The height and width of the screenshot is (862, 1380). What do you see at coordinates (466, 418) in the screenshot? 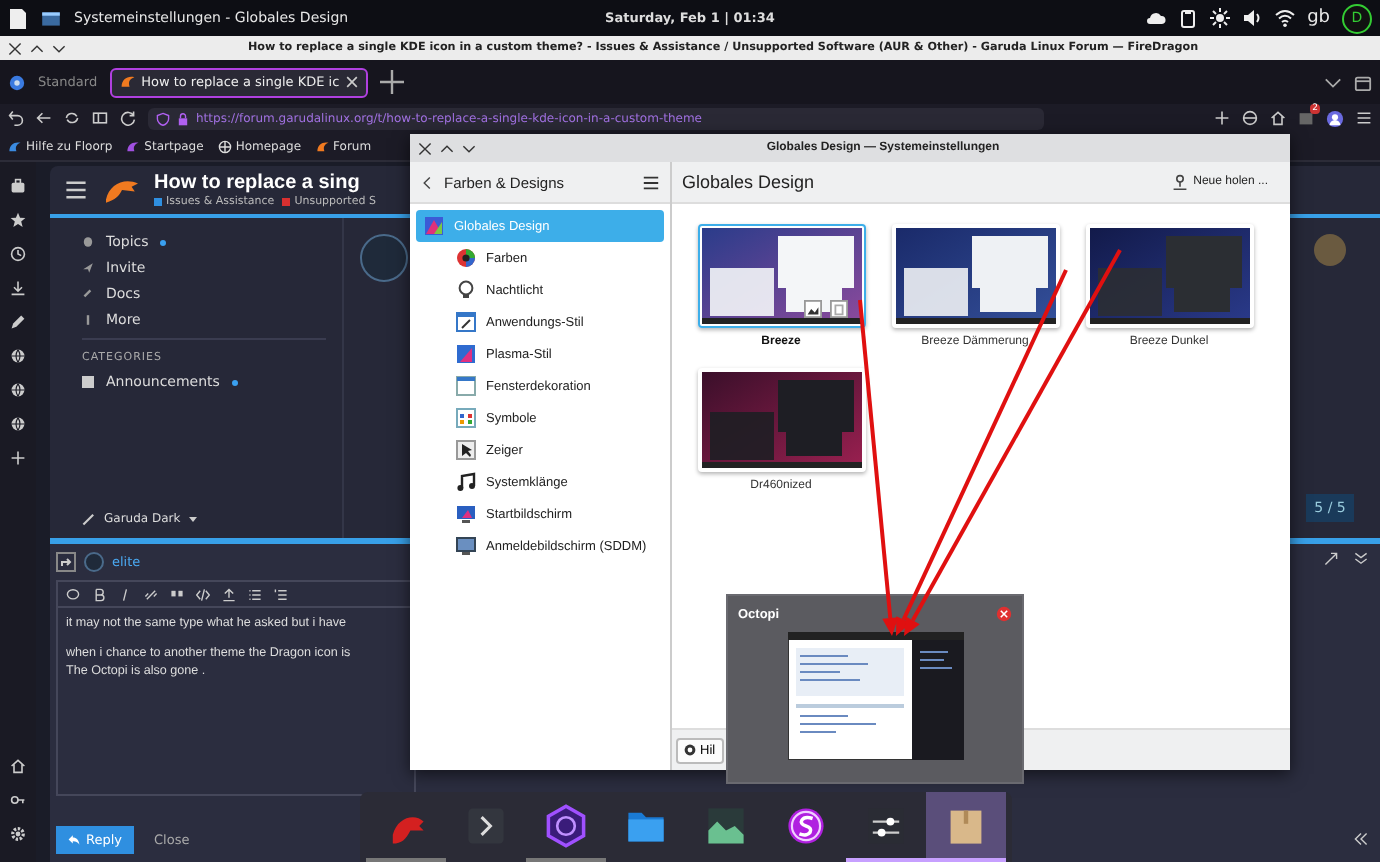
I see `icon-grid-icon` at bounding box center [466, 418].